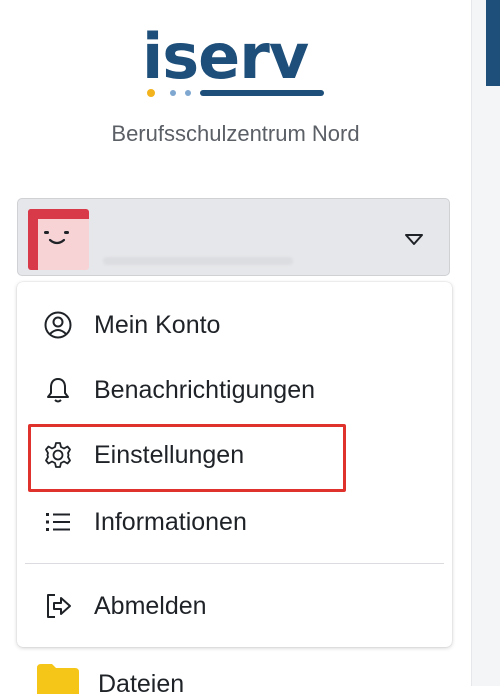 The image size is (500, 699). I want to click on folder-icon, so click(58, 679).